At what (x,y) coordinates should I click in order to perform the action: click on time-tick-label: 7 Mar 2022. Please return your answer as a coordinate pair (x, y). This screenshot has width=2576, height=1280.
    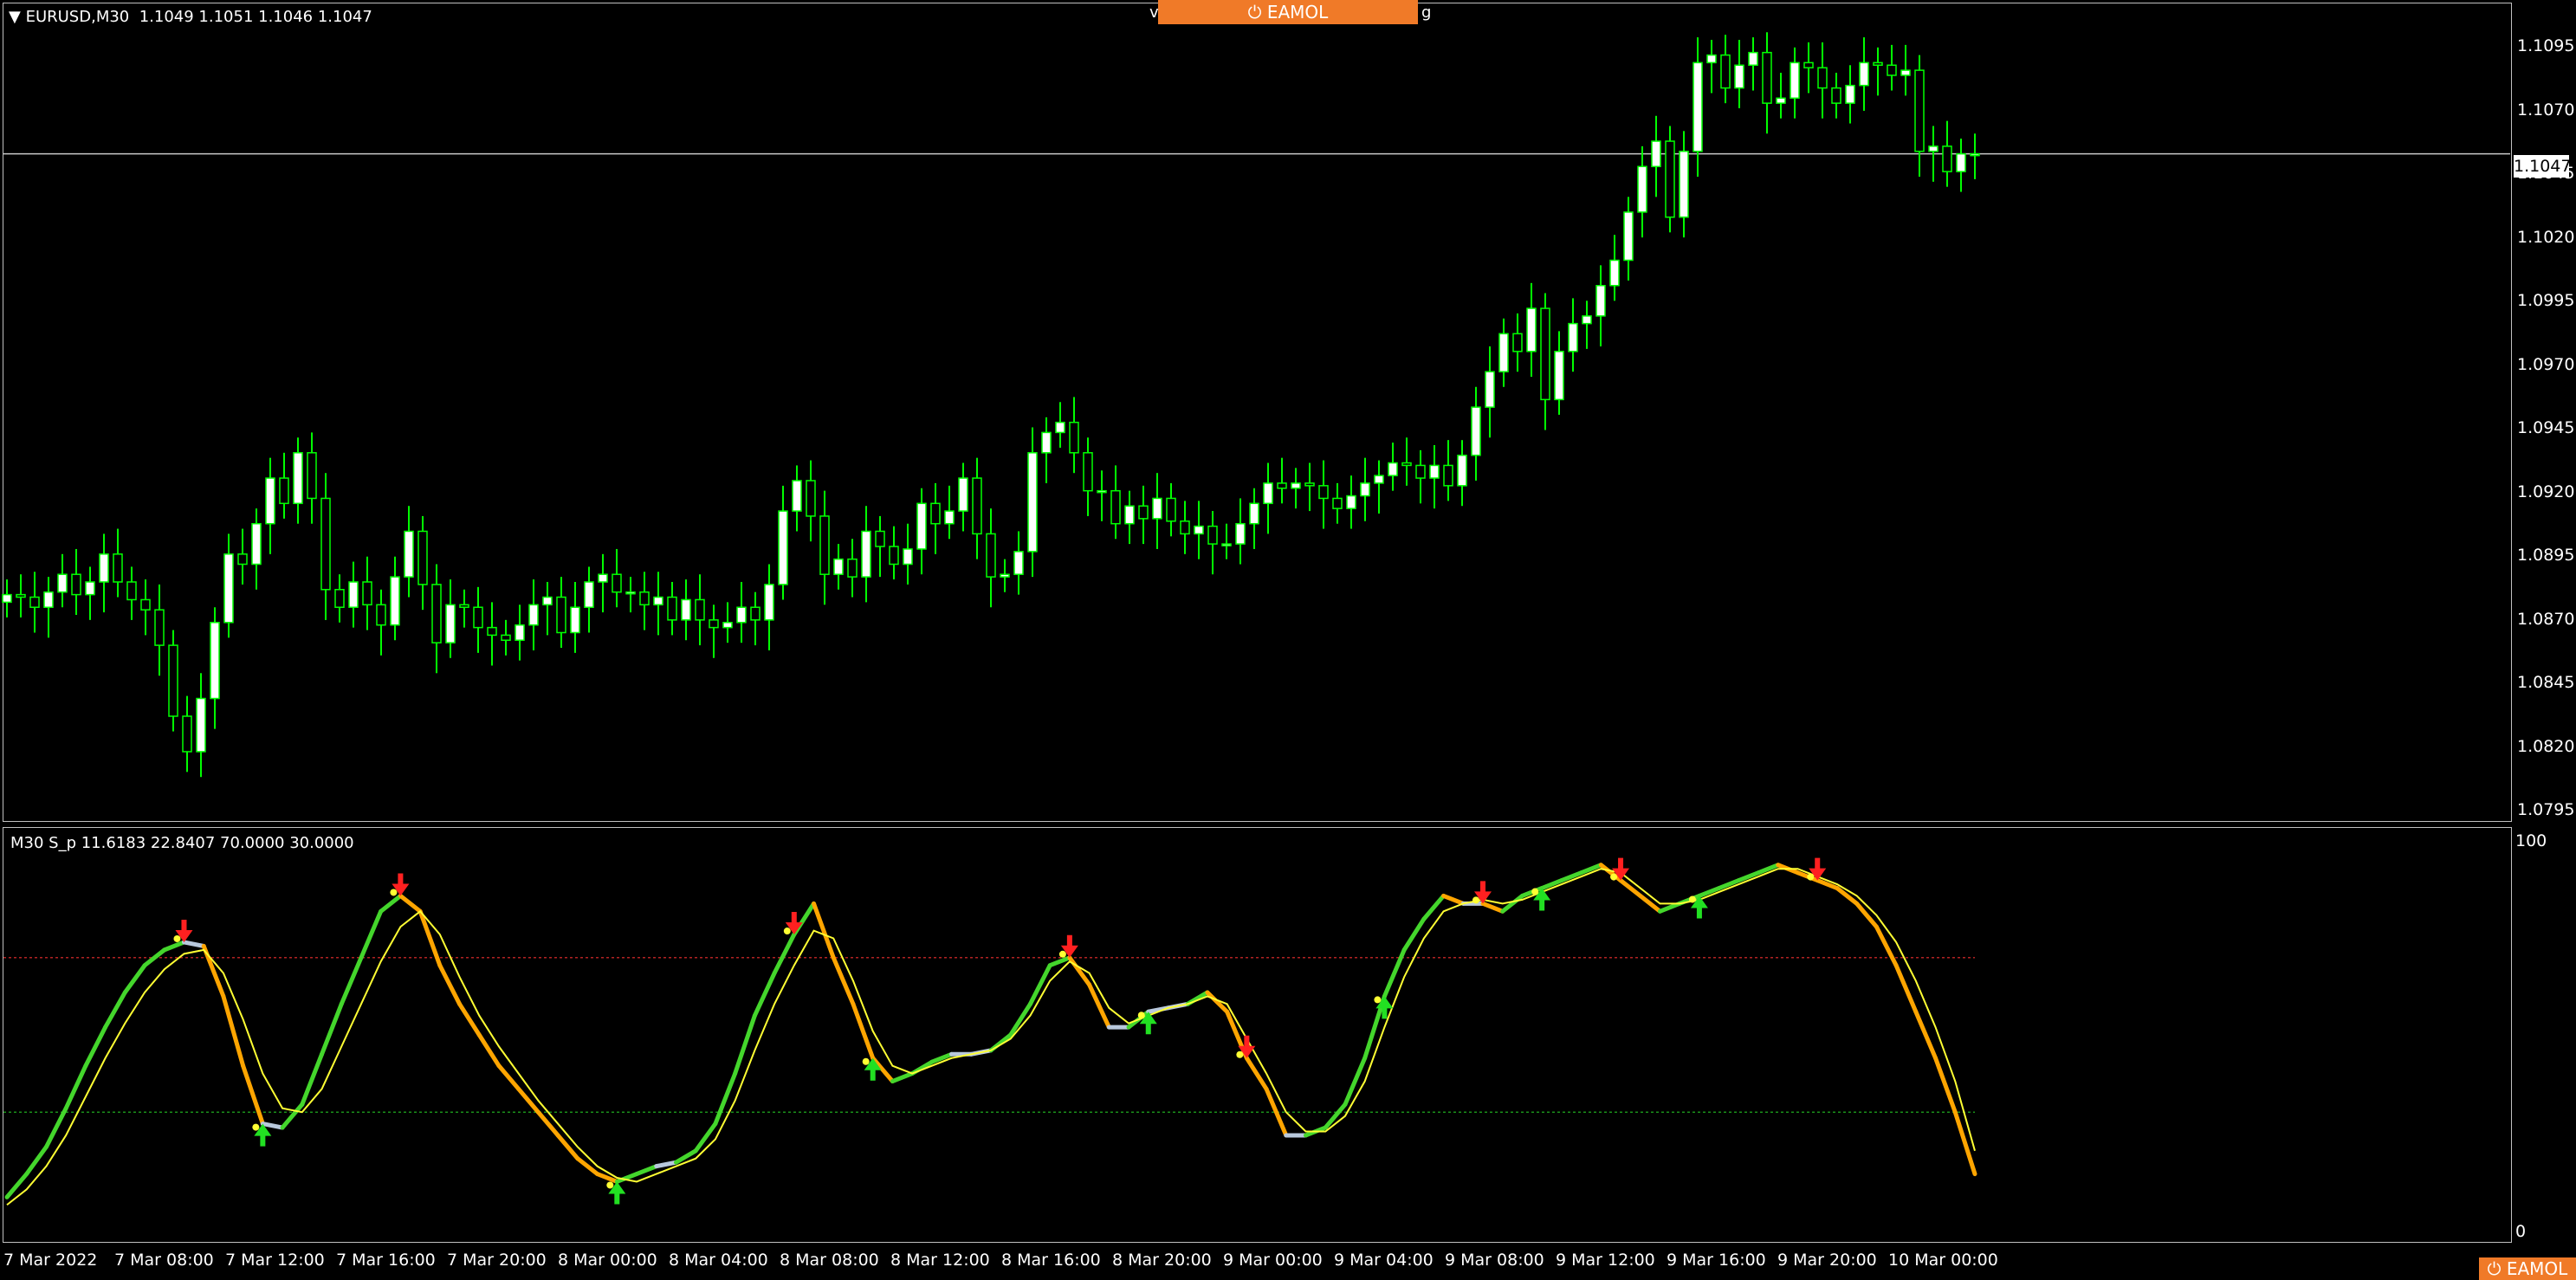
    Looking at the image, I should click on (50, 1261).